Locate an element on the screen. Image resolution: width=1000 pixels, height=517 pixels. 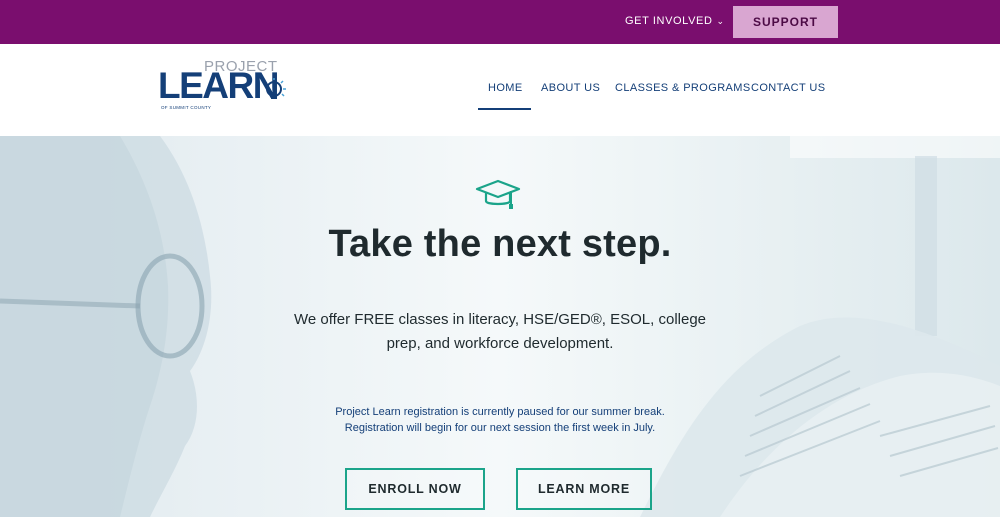
enroll-now-button: ENROLL NOW is located at coordinates (415, 489).